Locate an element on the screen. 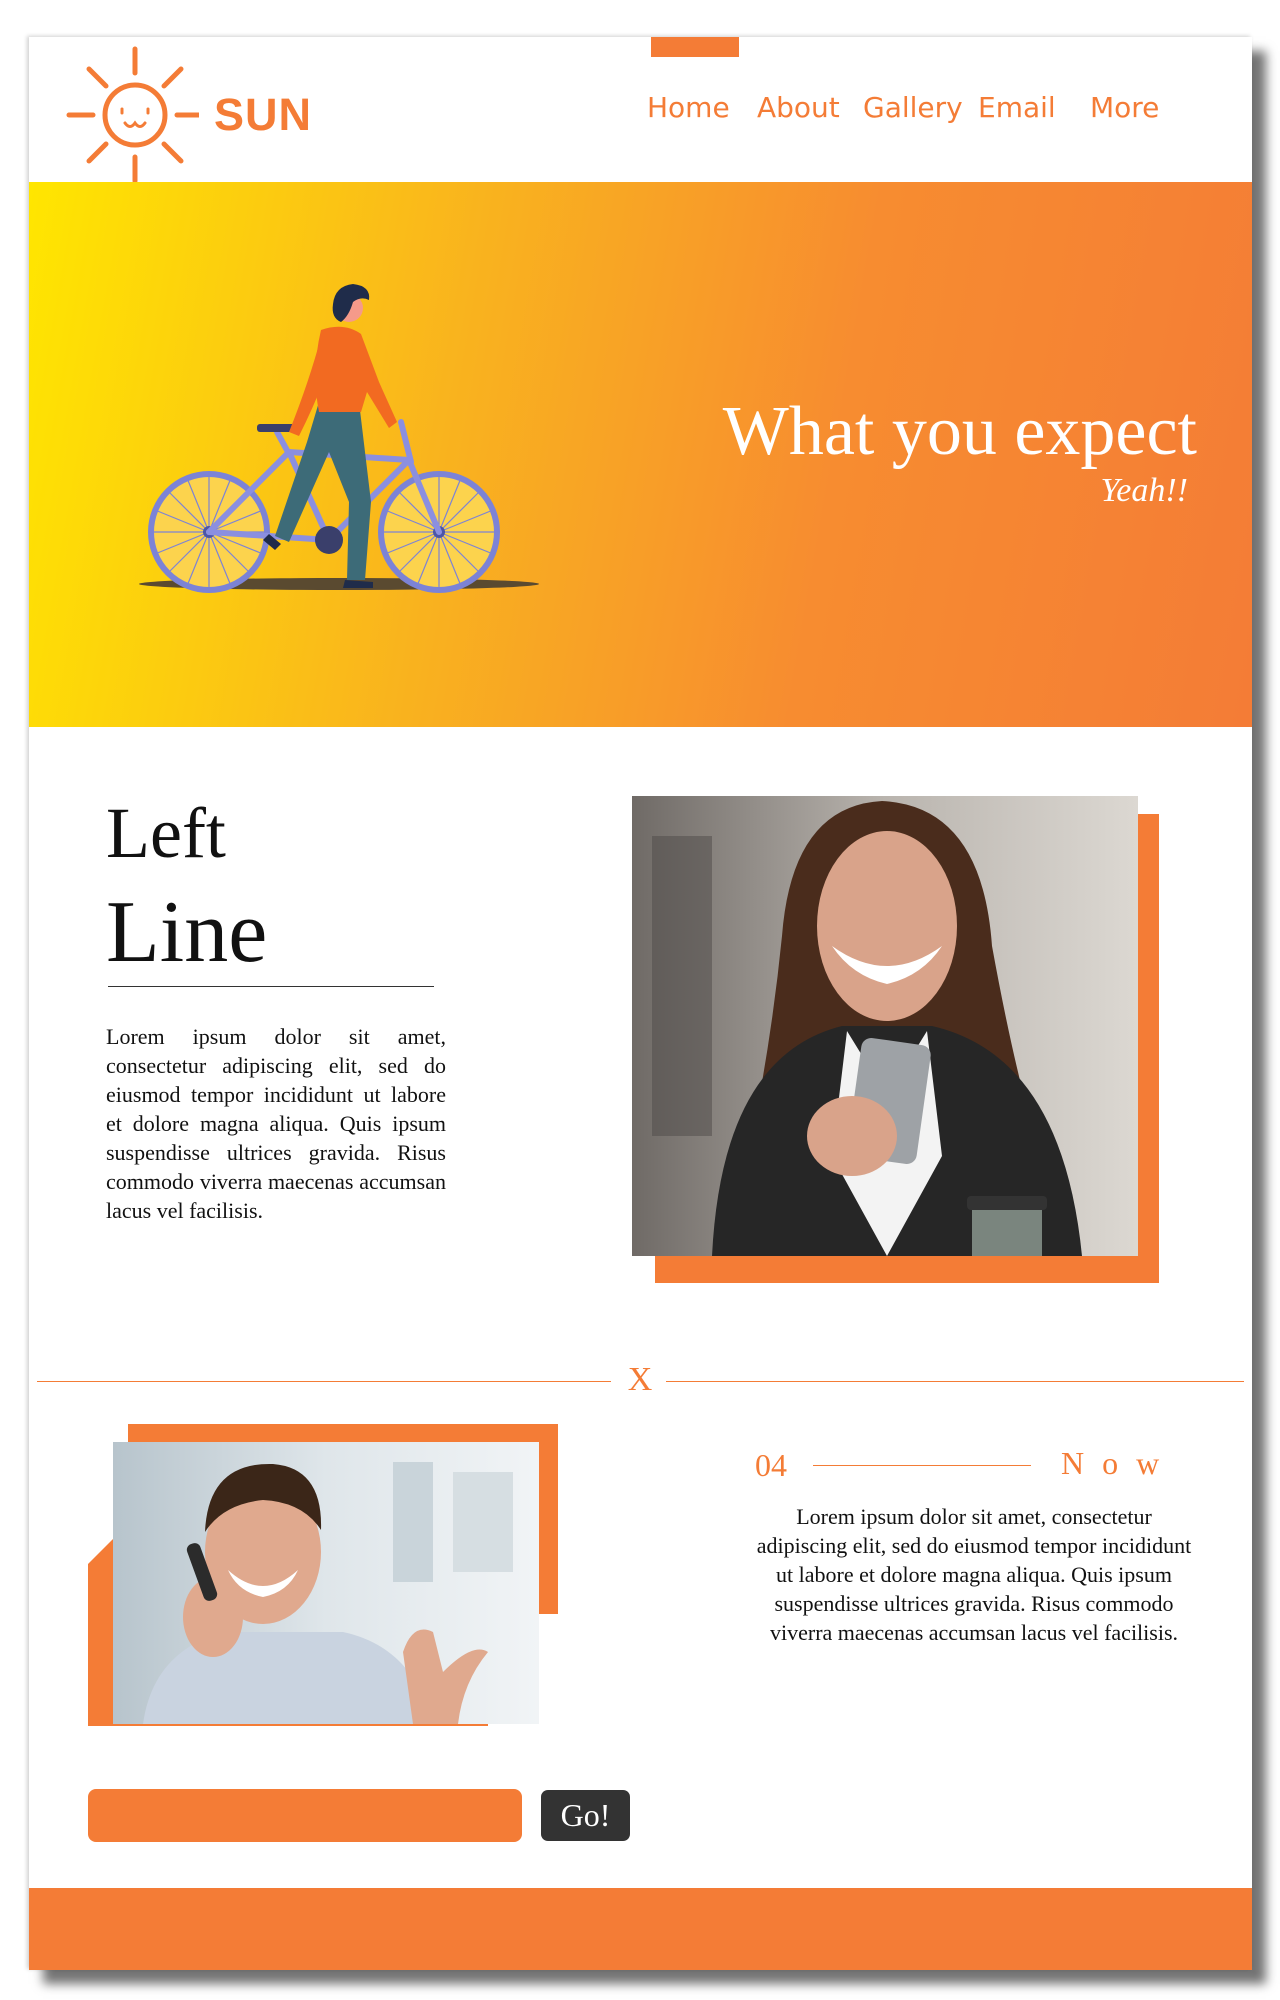 This screenshot has width=1280, height=2000. hero-title: What you expect is located at coordinates (959, 431).